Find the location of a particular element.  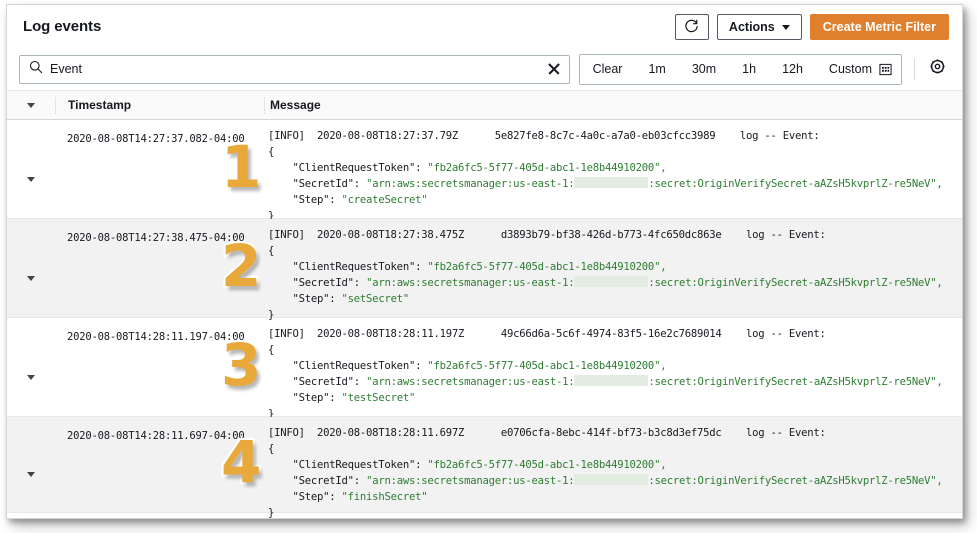

expand-all-toggle is located at coordinates (31, 105).